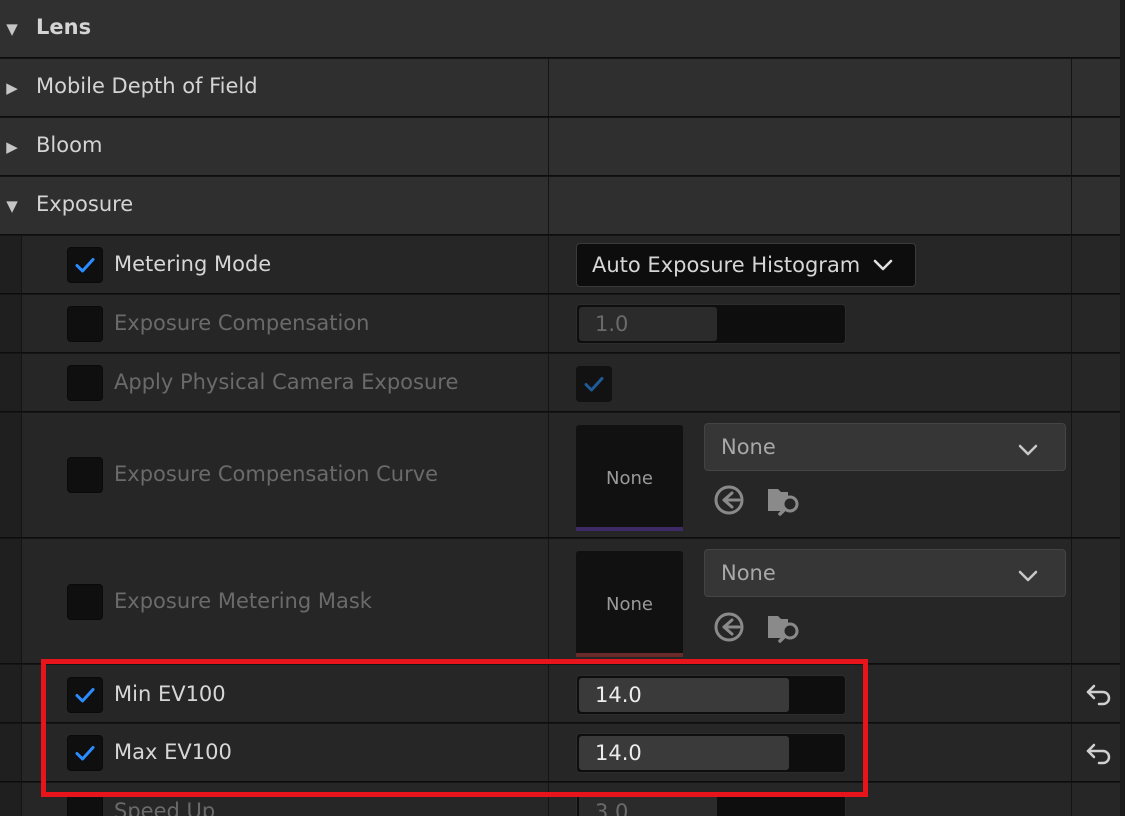 This screenshot has width=1125, height=816. What do you see at coordinates (273, 87) in the screenshot?
I see `name-cell: ▶ Mobile Depth of Field` at bounding box center [273, 87].